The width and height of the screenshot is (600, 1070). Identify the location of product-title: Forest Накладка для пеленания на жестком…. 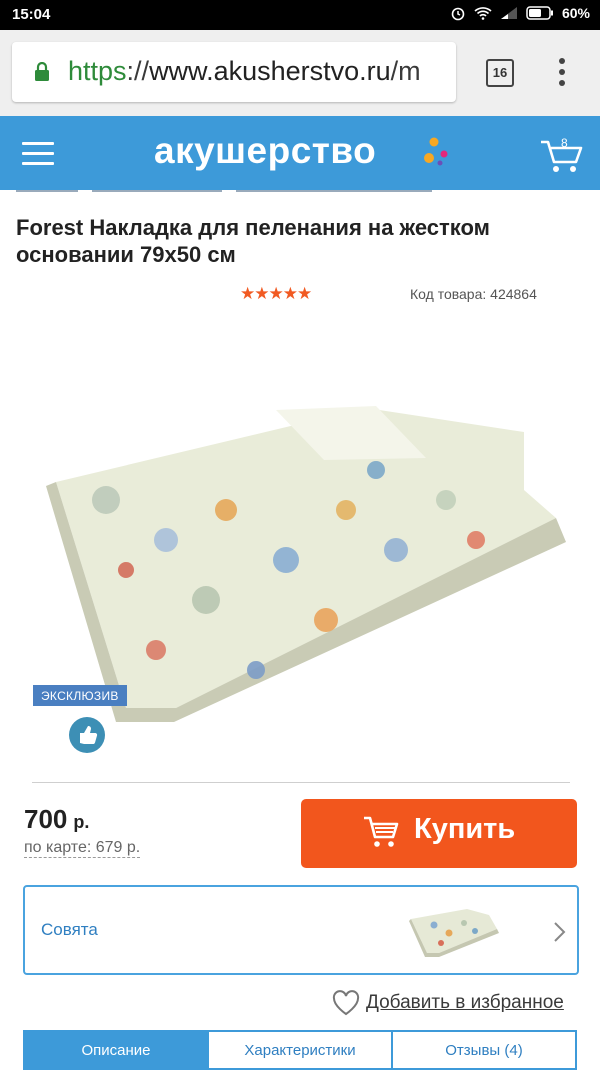
(253, 241).